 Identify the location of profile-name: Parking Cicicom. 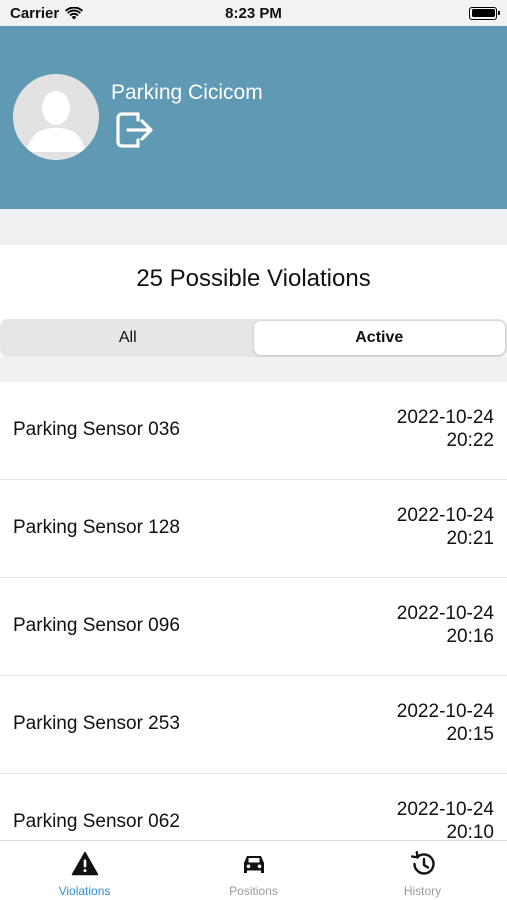
(187, 92).